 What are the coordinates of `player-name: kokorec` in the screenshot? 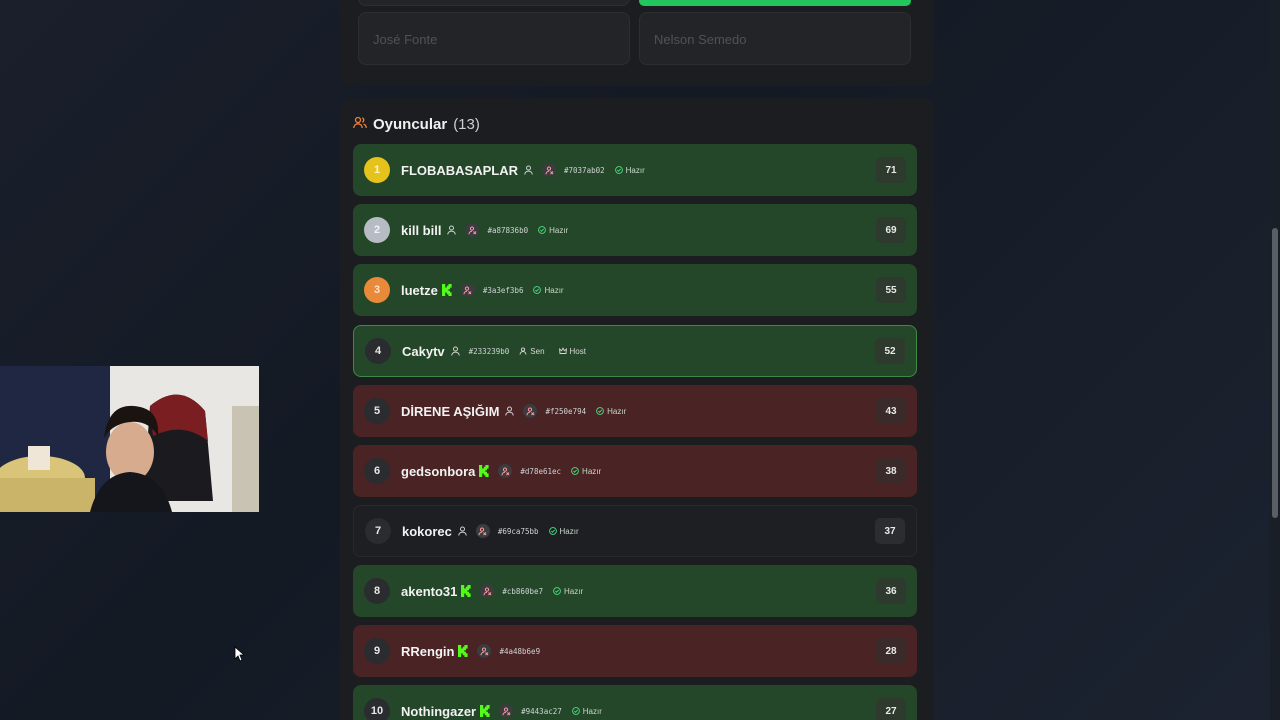 It's located at (427, 531).